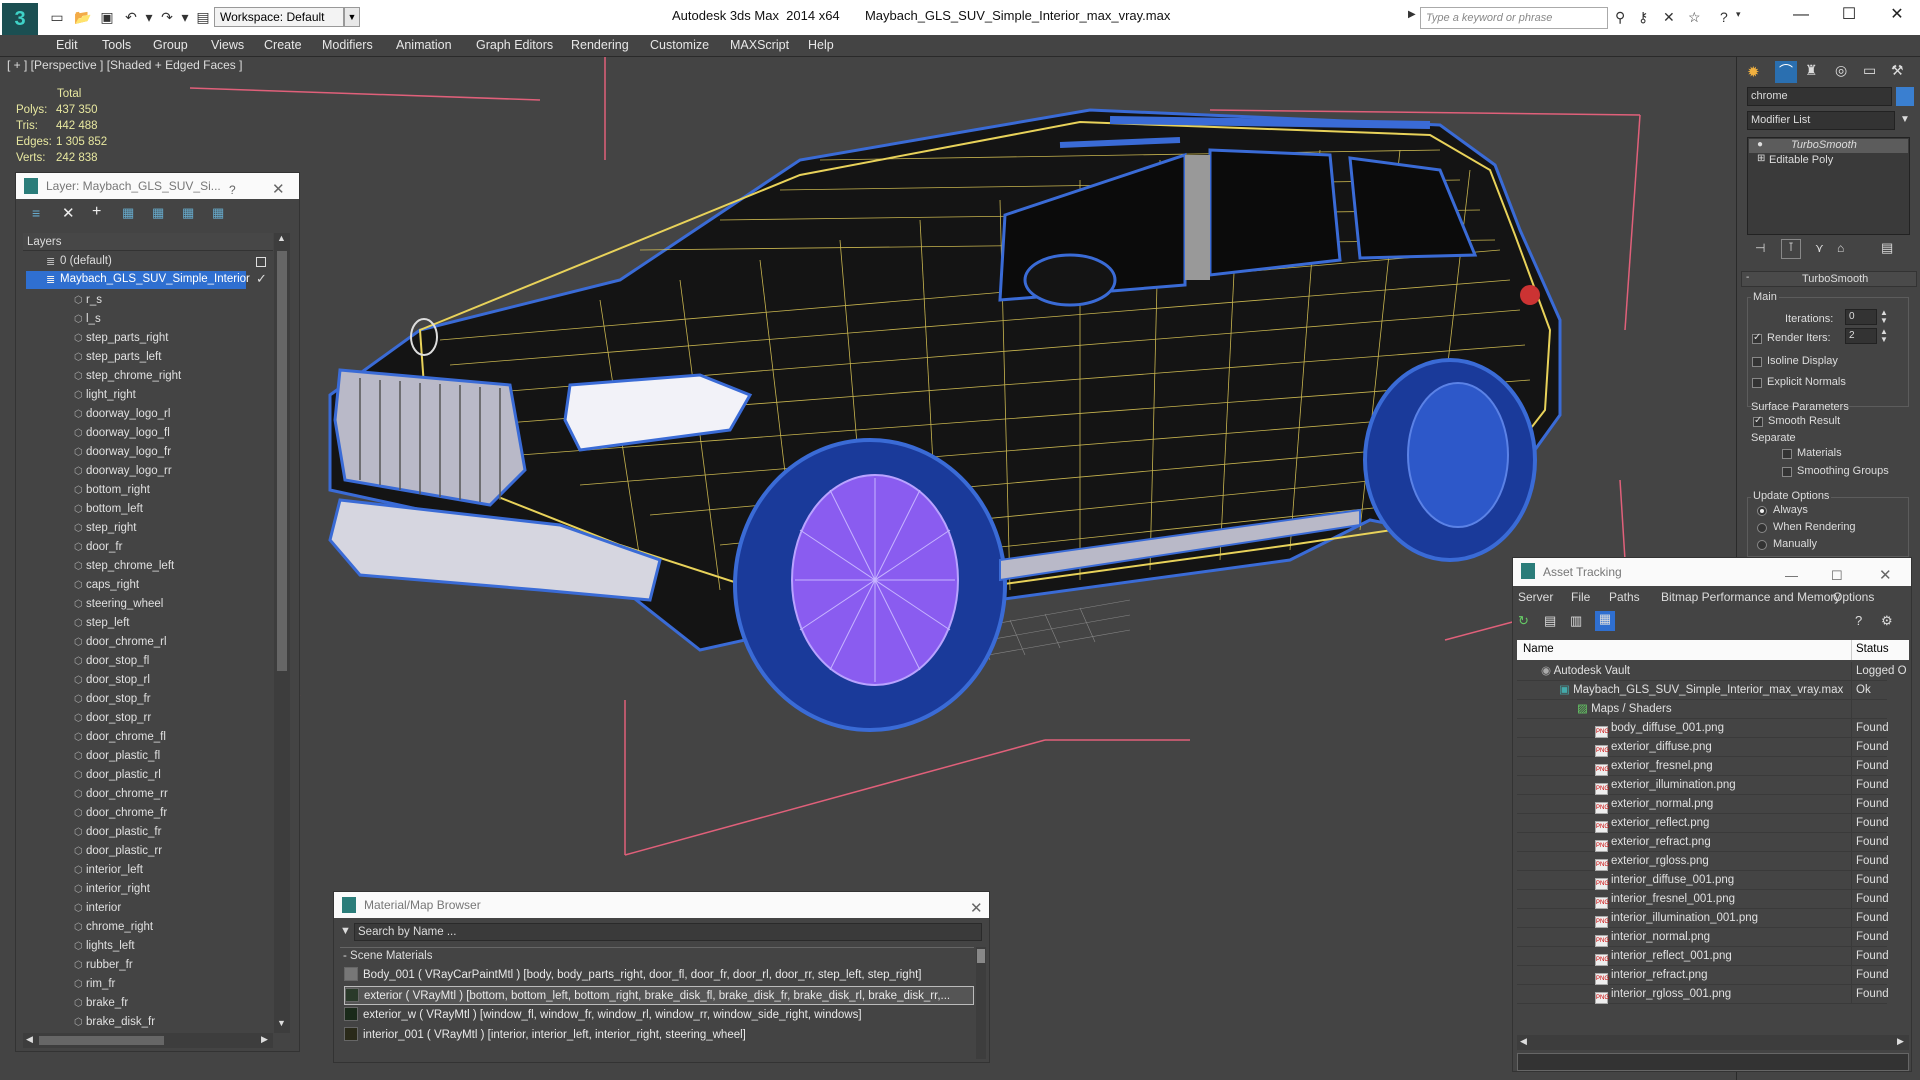  What do you see at coordinates (1762, 511) in the screenshot?
I see `update-always-radio` at bounding box center [1762, 511].